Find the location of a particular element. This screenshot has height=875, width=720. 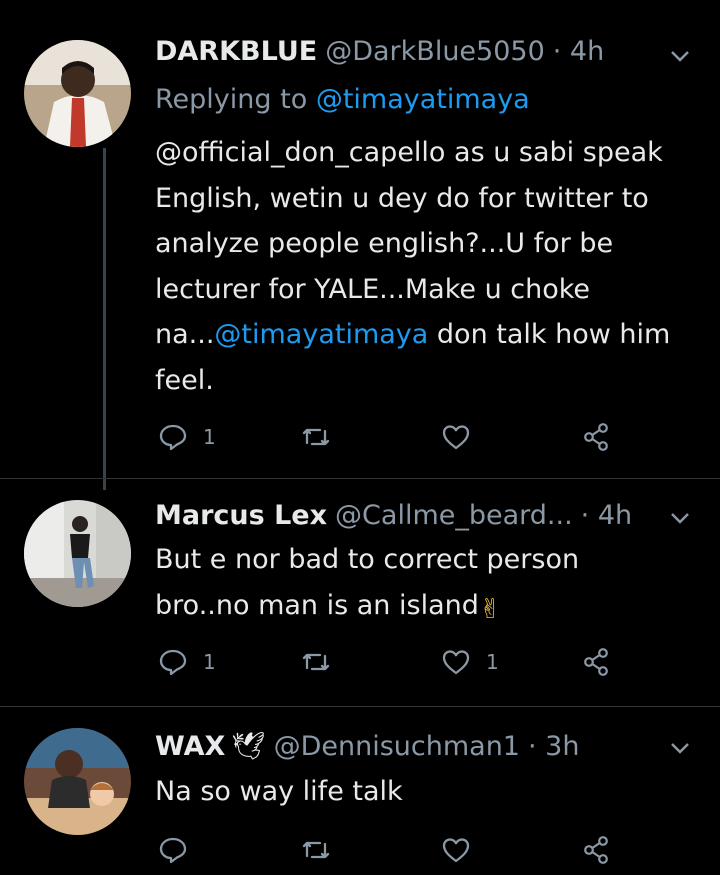

author-row: WAX 🕊 @Dennisuchman1 · 3h is located at coordinates (367, 746).